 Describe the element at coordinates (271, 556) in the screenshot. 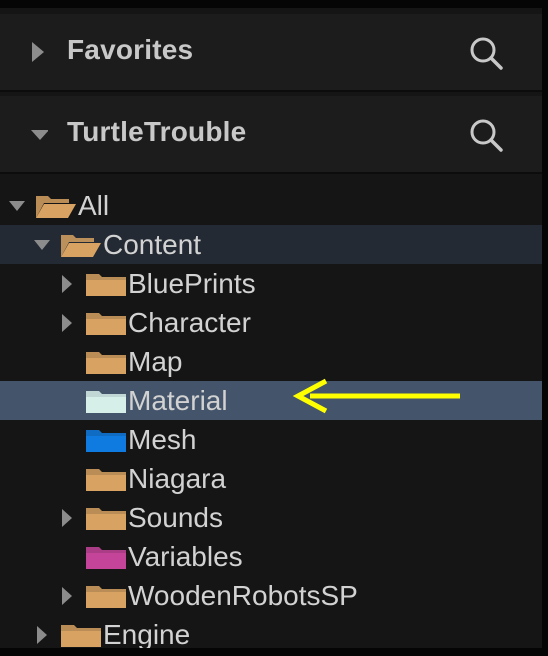

I see `tree-item-variables: Variables` at that location.